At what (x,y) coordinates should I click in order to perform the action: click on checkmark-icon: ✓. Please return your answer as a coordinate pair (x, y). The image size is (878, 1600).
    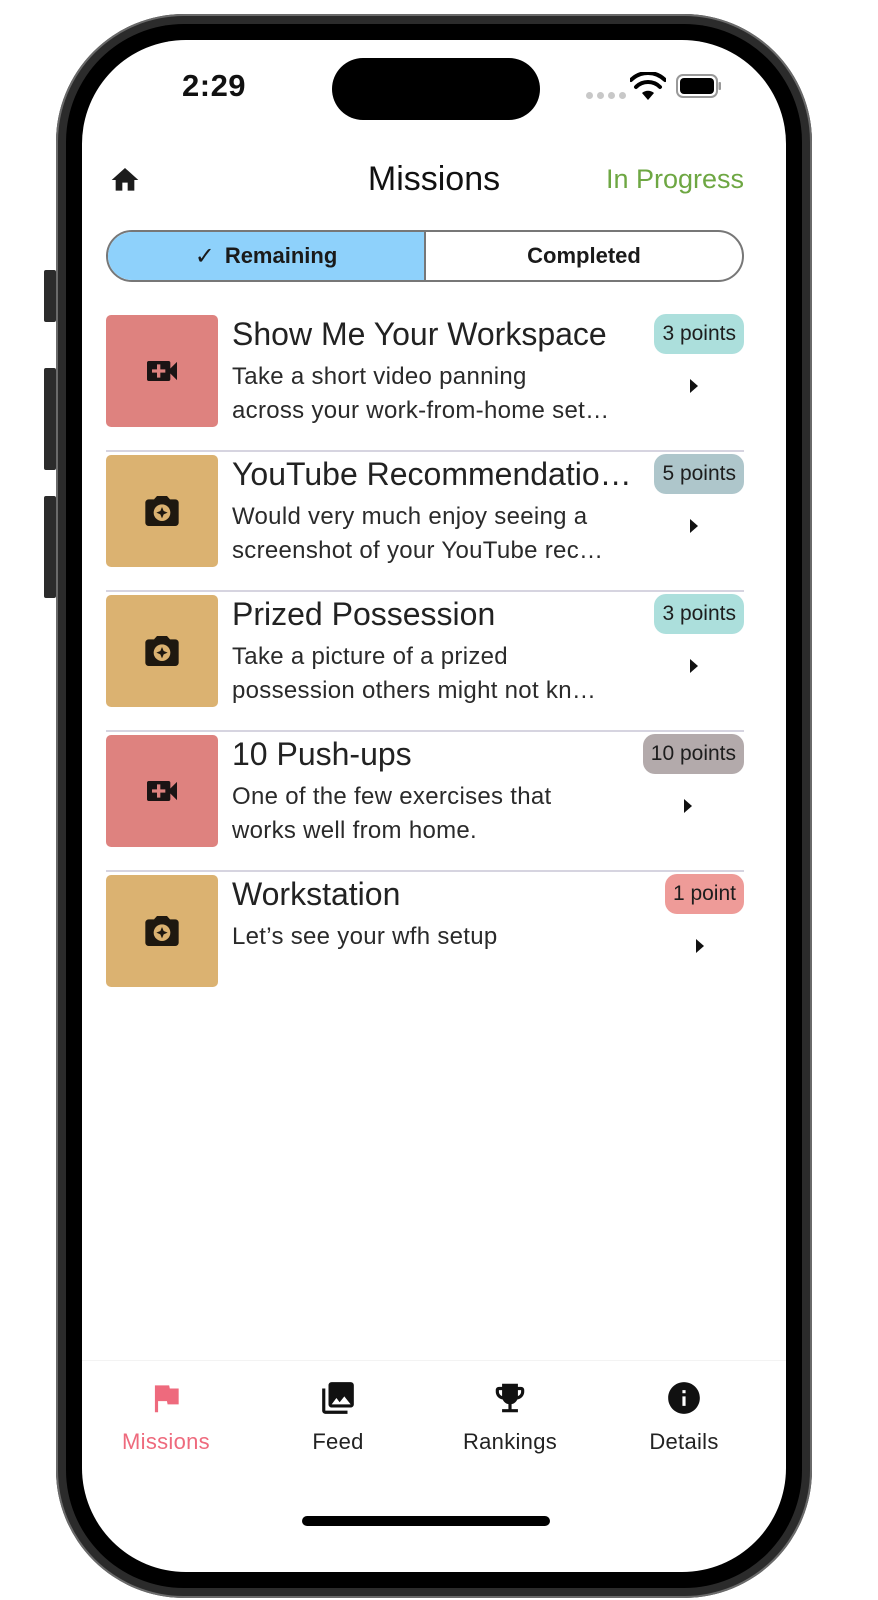
    Looking at the image, I should click on (204, 256).